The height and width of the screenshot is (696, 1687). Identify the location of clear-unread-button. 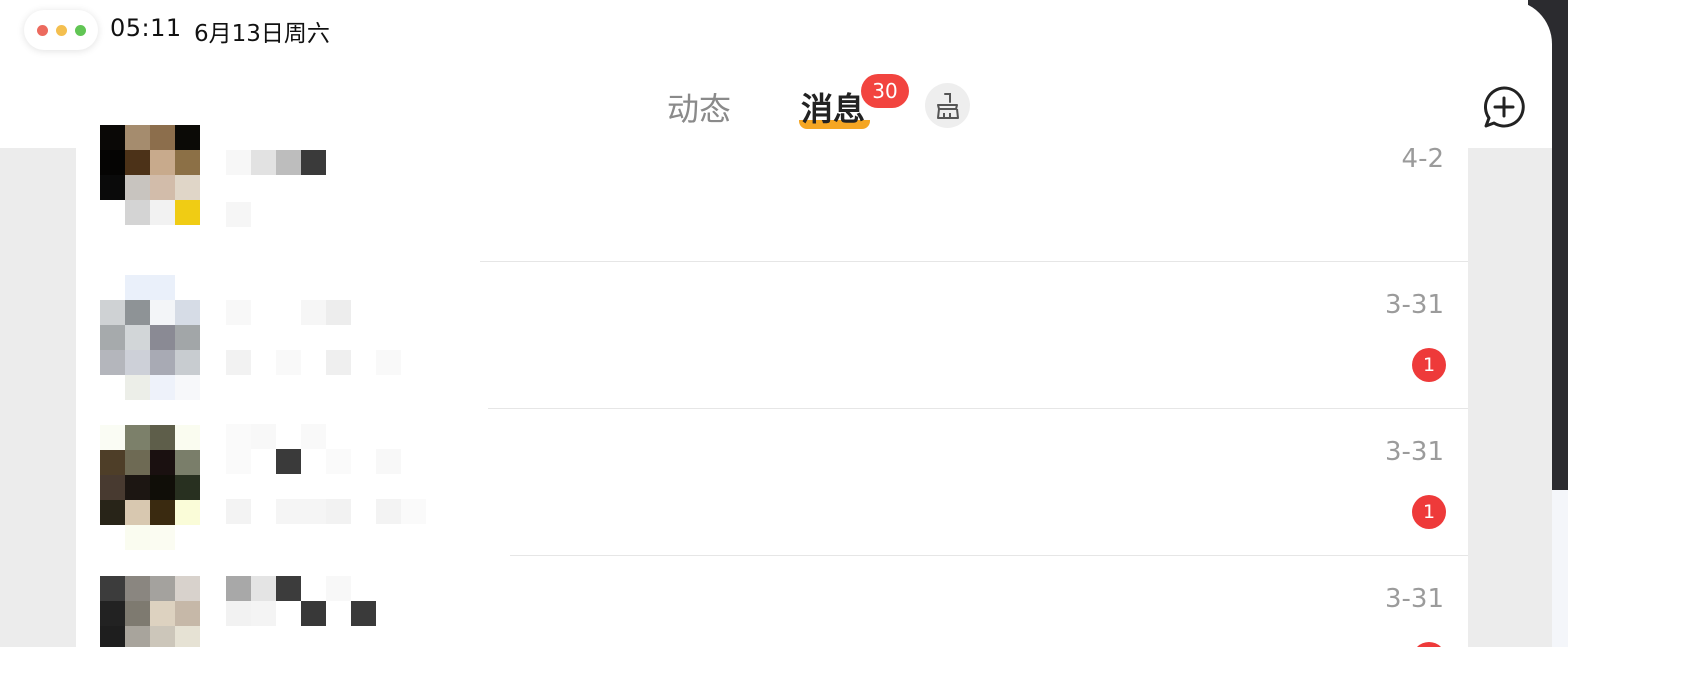
(947, 105).